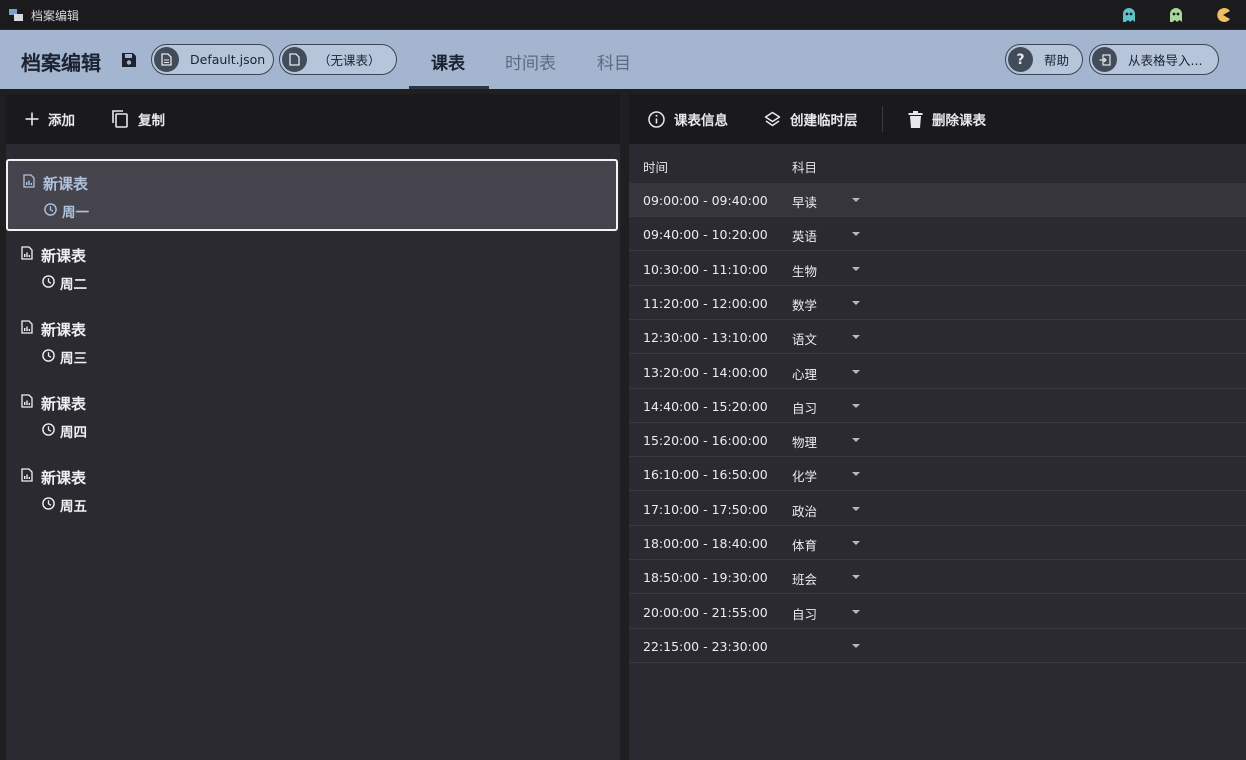  I want to click on copy-icon, so click(120, 119).